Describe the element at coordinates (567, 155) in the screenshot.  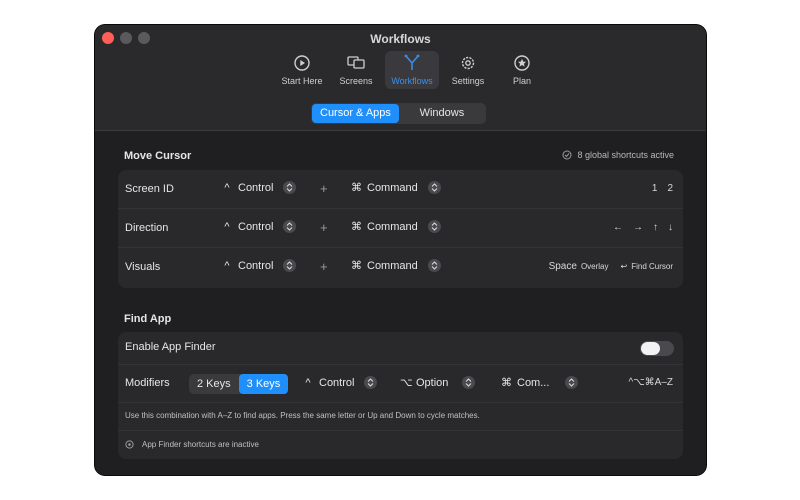
I see `check-circle-icon` at that location.